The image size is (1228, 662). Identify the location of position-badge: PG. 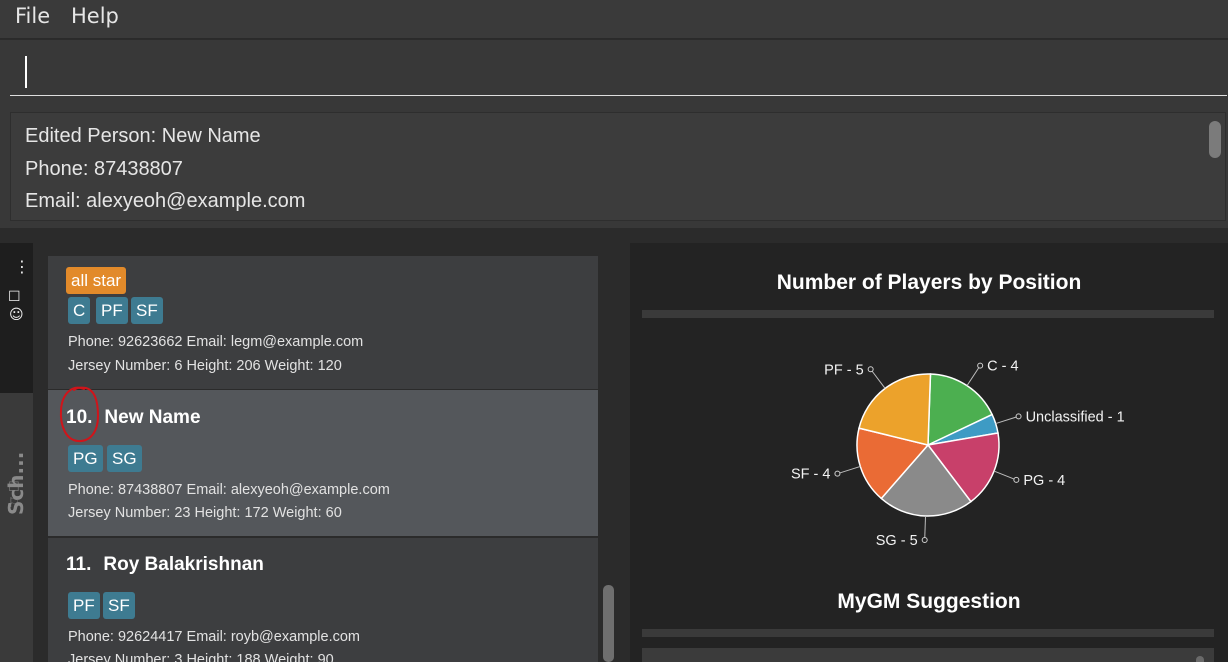
(85, 458).